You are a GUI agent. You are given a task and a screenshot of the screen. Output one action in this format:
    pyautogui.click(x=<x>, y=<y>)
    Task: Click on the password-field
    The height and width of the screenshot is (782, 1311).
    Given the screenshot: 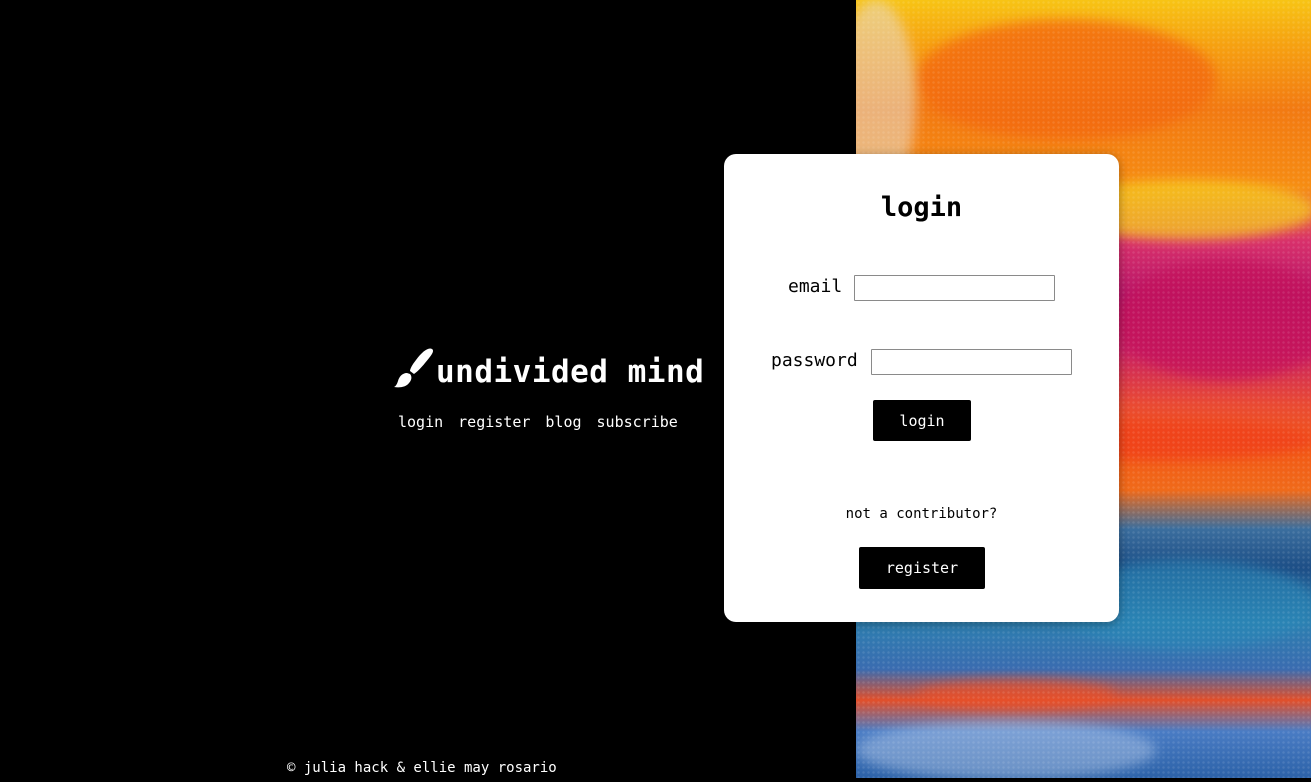 What is the action you would take?
    pyautogui.click(x=971, y=362)
    